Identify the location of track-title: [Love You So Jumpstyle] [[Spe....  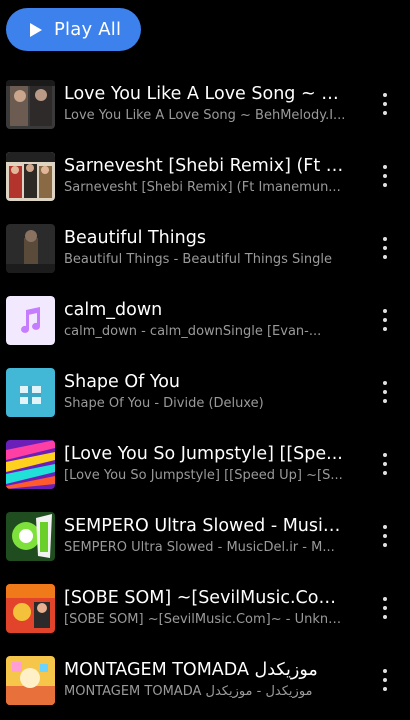
(203, 454).